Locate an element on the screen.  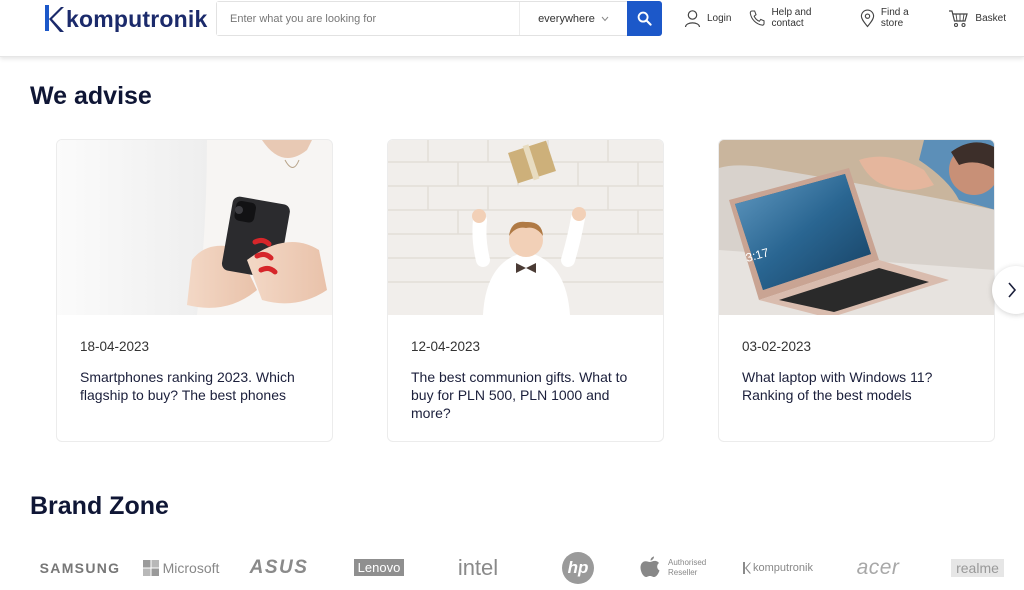
brand-asus-label: ASUS is located at coordinates (279, 567).